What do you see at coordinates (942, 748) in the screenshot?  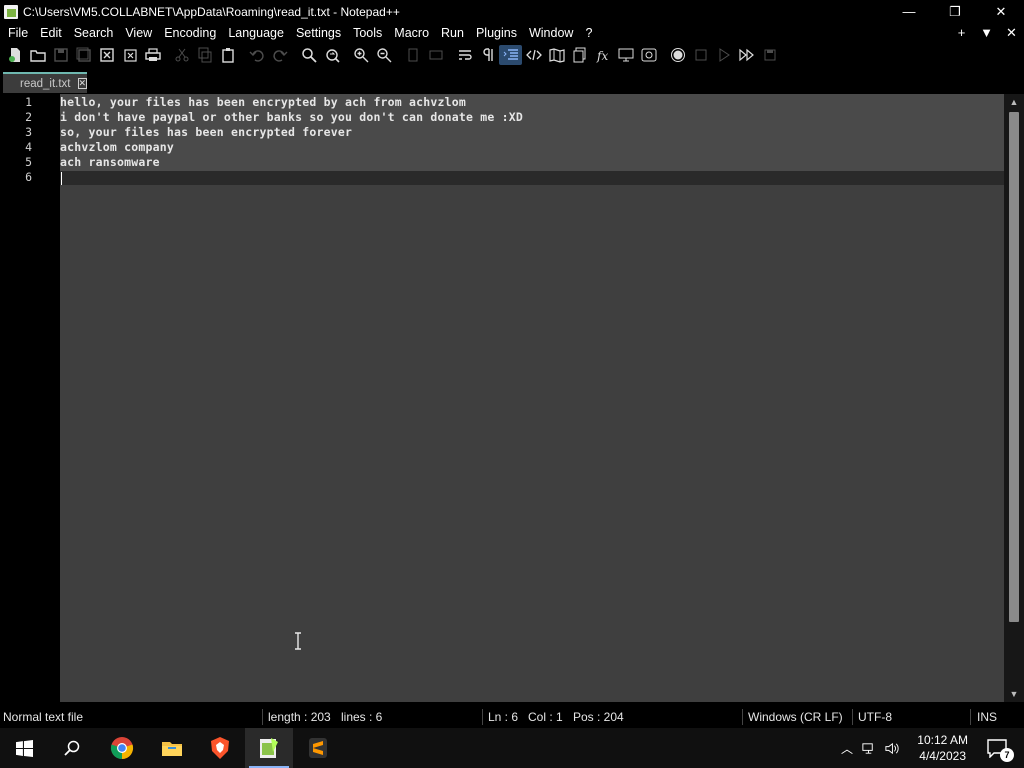 I see `clock: 10:12 AM 4/4/2023` at bounding box center [942, 748].